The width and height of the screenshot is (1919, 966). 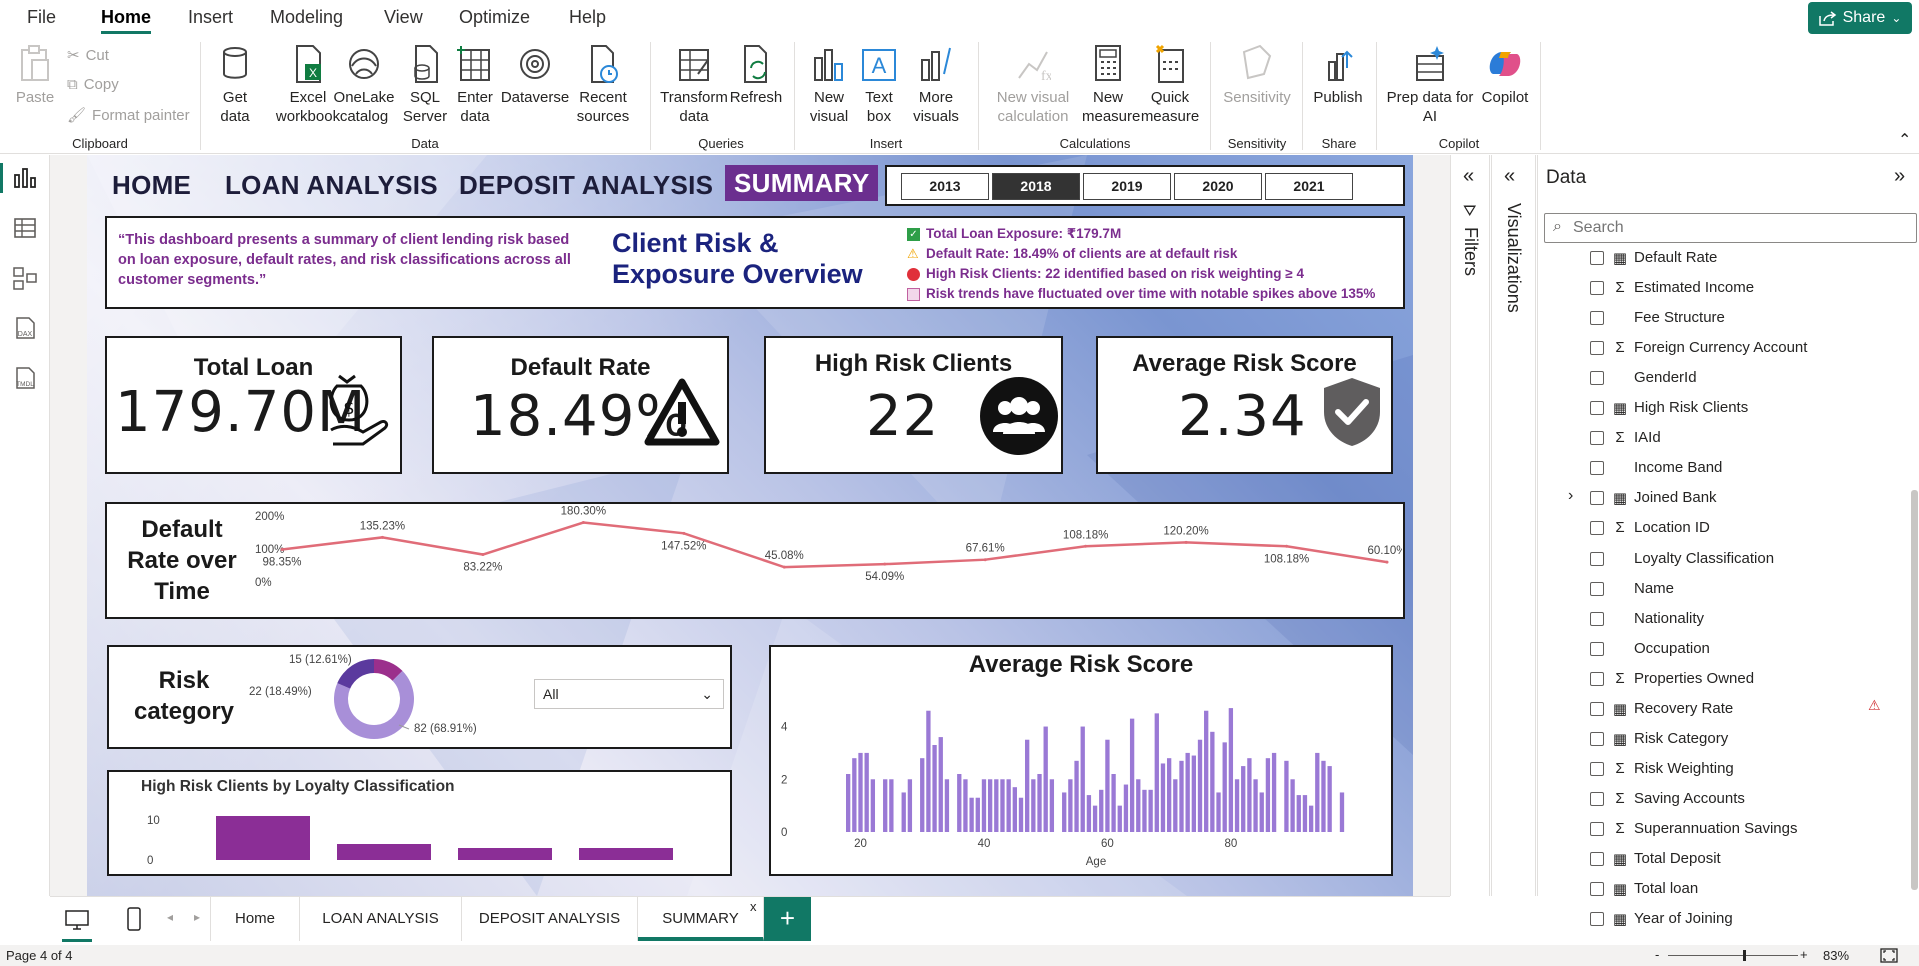 What do you see at coordinates (787, 919) in the screenshot?
I see `add-page-button: +` at bounding box center [787, 919].